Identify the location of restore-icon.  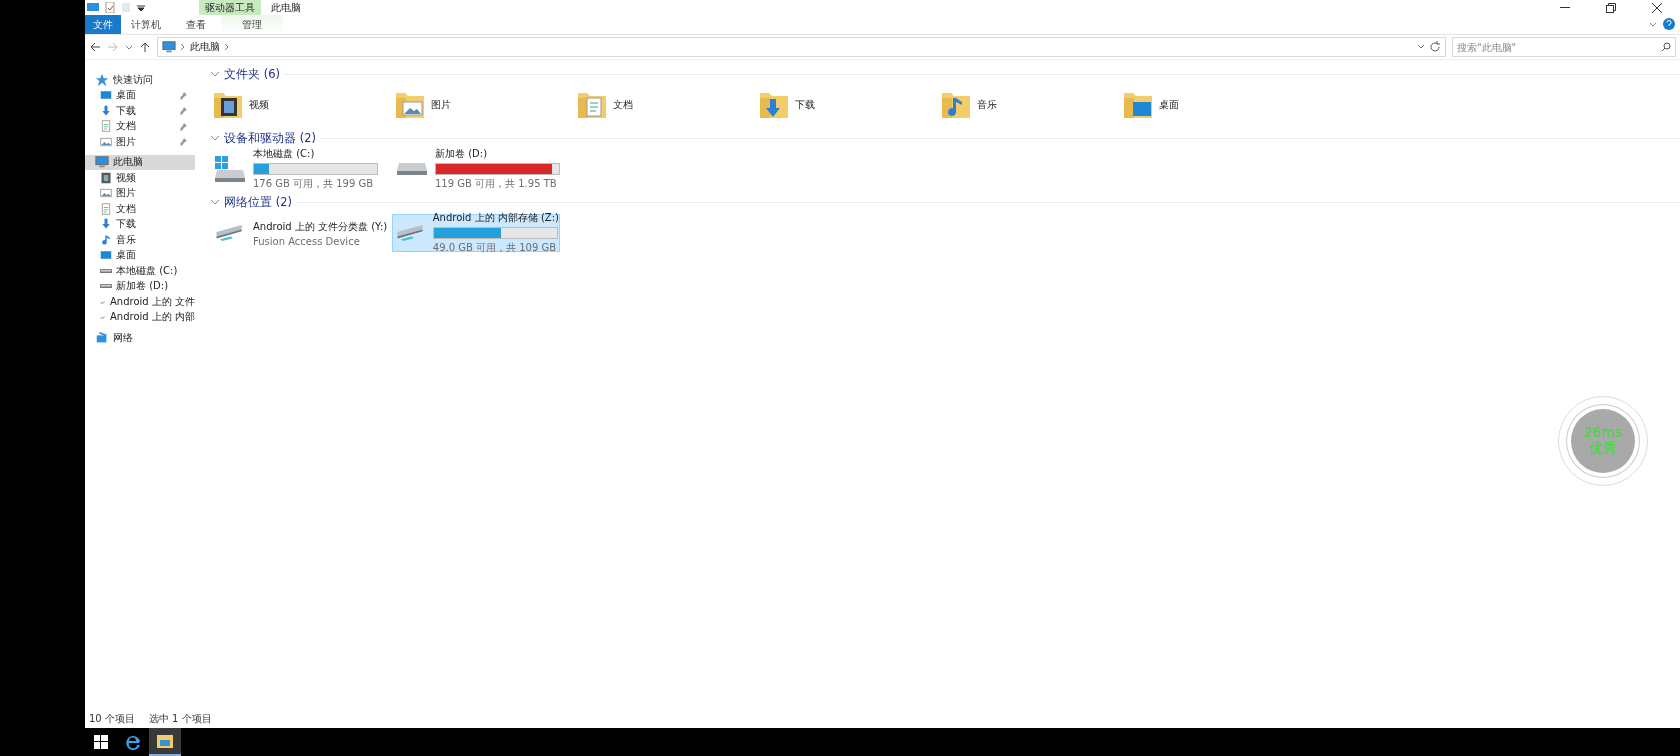
(1611, 7).